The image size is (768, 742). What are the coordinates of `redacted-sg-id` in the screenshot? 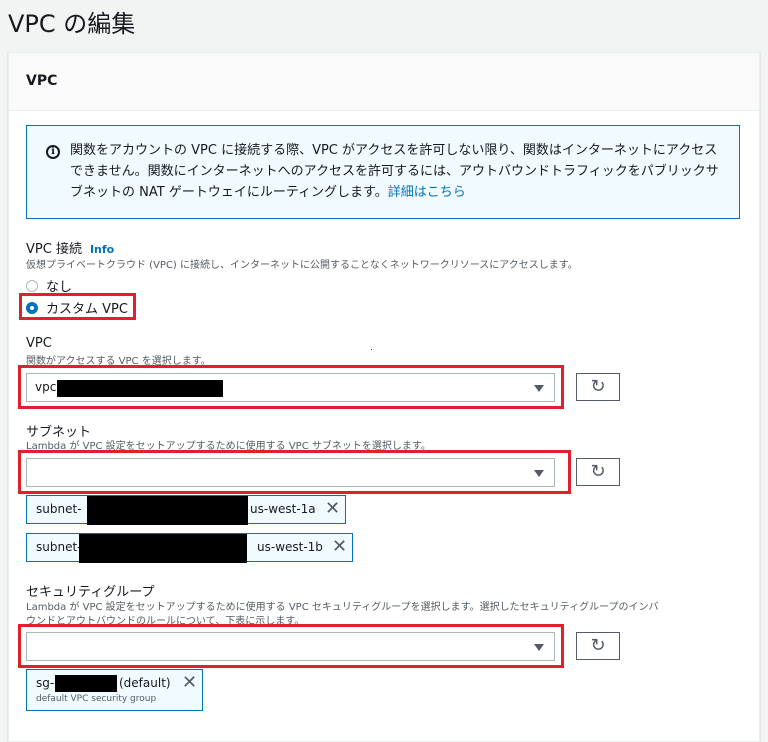 It's located at (86, 683).